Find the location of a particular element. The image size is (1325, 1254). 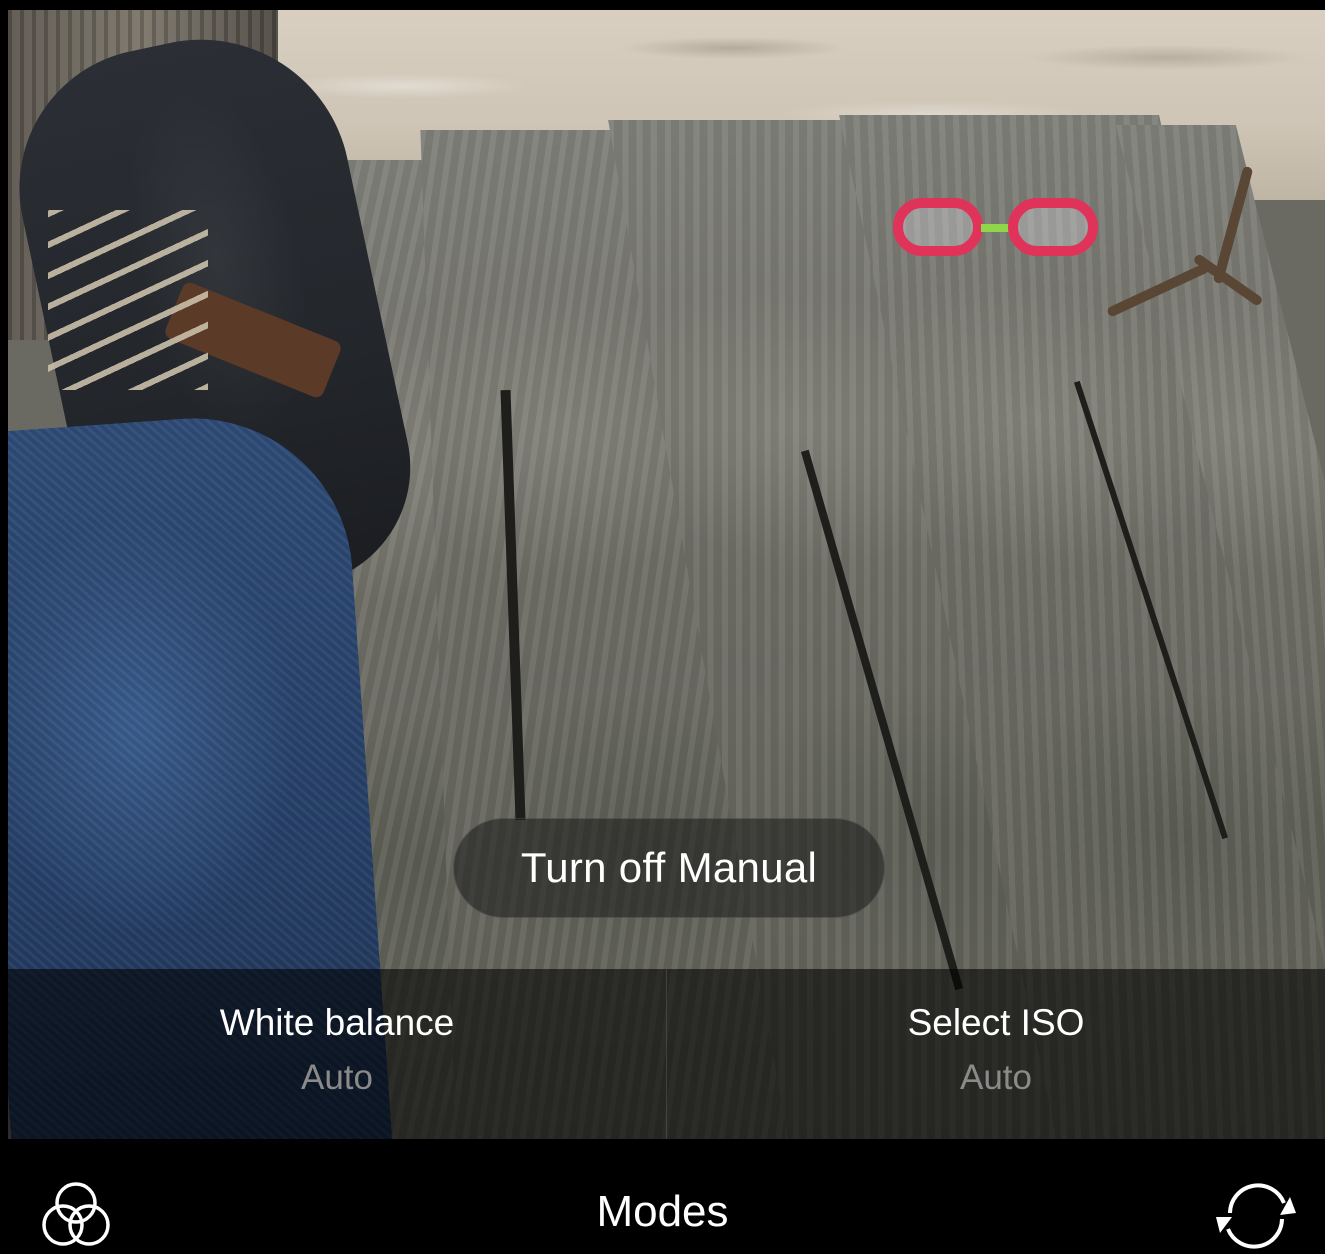

bottom-bar: Modes is located at coordinates (662, 1196).